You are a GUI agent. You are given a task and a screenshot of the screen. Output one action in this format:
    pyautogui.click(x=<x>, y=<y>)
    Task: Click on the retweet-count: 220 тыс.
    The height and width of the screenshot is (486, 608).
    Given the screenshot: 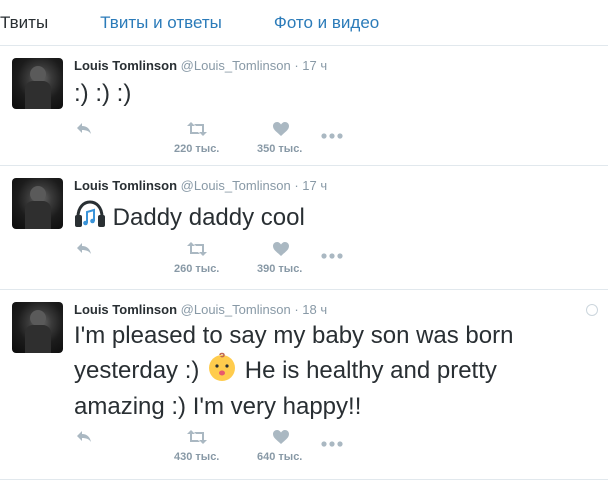 What is the action you would take?
    pyautogui.click(x=197, y=149)
    